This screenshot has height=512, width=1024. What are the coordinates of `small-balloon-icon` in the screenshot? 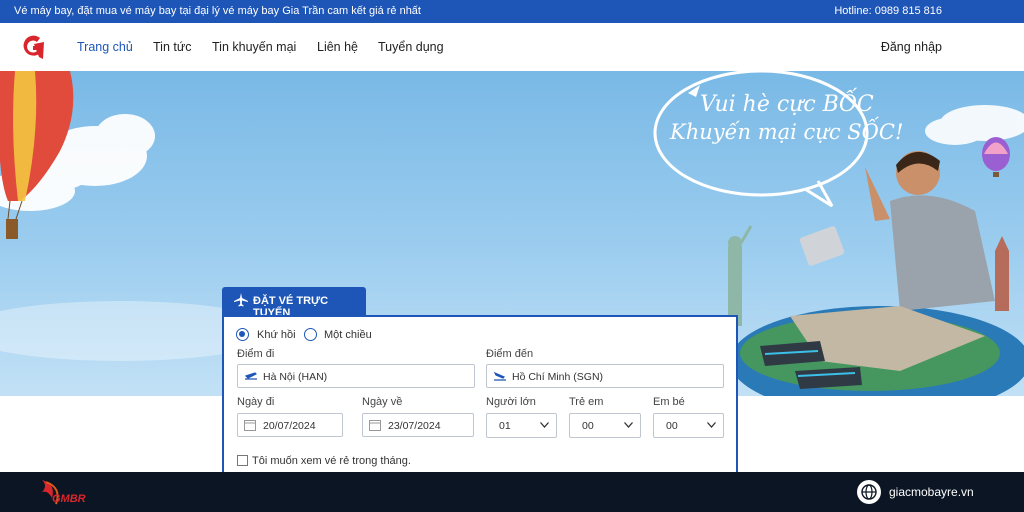 It's located at (996, 157).